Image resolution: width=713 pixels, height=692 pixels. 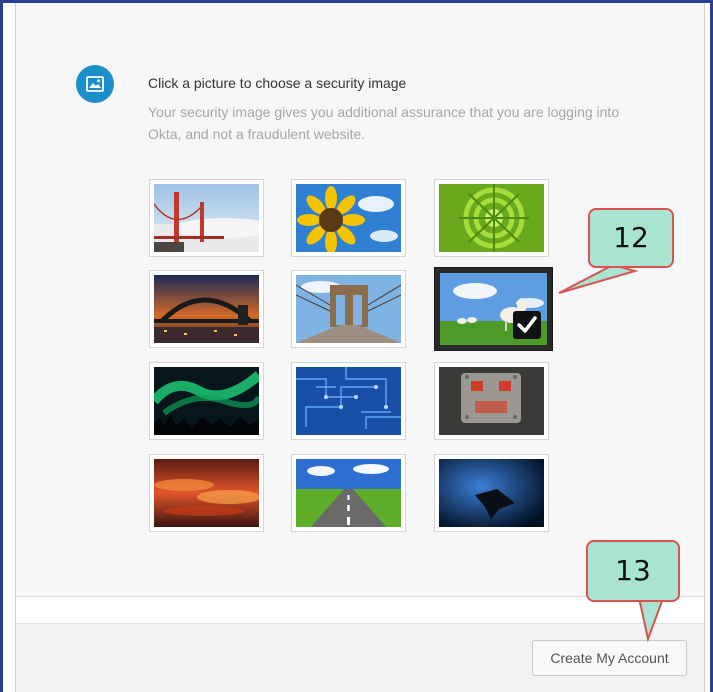 What do you see at coordinates (633, 571) in the screenshot?
I see `callout-13: 13` at bounding box center [633, 571].